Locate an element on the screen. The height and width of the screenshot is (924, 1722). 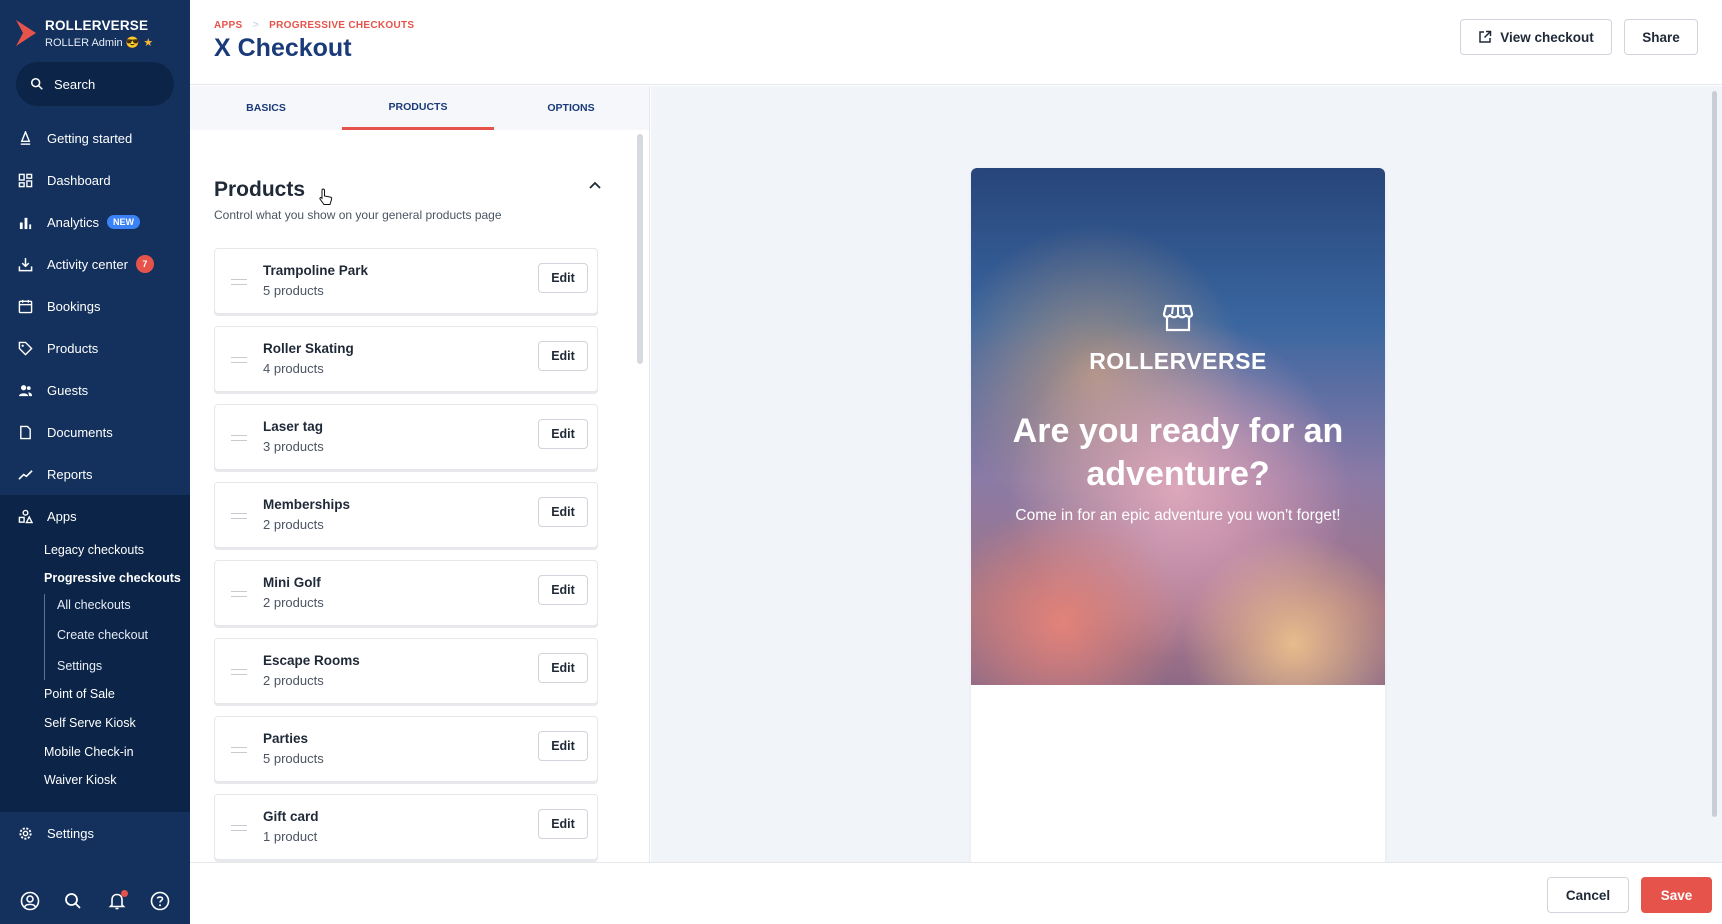
sidebar-item-label: Analytics is located at coordinates (73, 222).